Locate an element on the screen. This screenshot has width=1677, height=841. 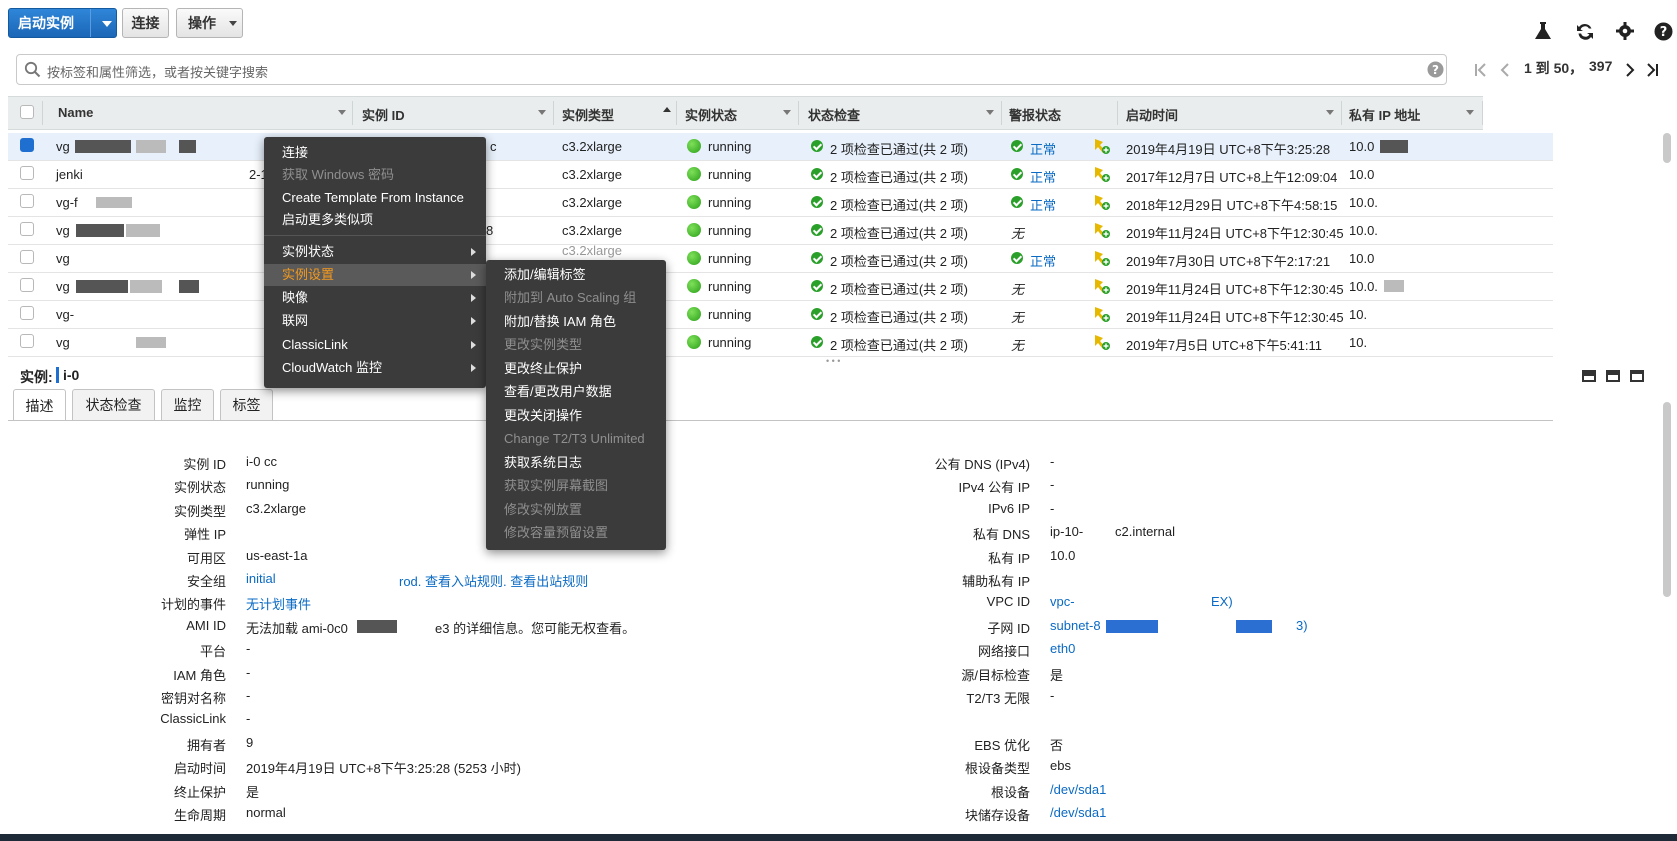
resize-handle: • • • is located at coordinates (833, 361).